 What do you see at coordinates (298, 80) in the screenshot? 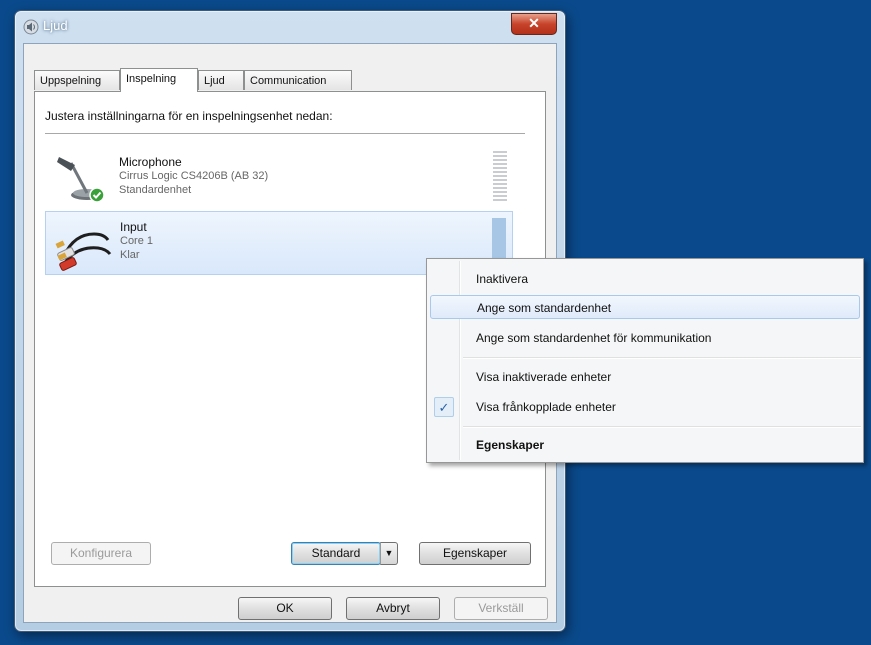
I see `tab-communication: Communication` at bounding box center [298, 80].